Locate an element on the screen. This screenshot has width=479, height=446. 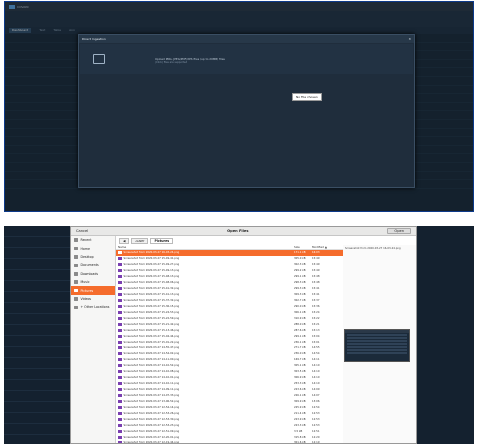
file-name-cell: Screenshot from 2020-03-27 15-48-13.png is located at coordinates (205, 277).